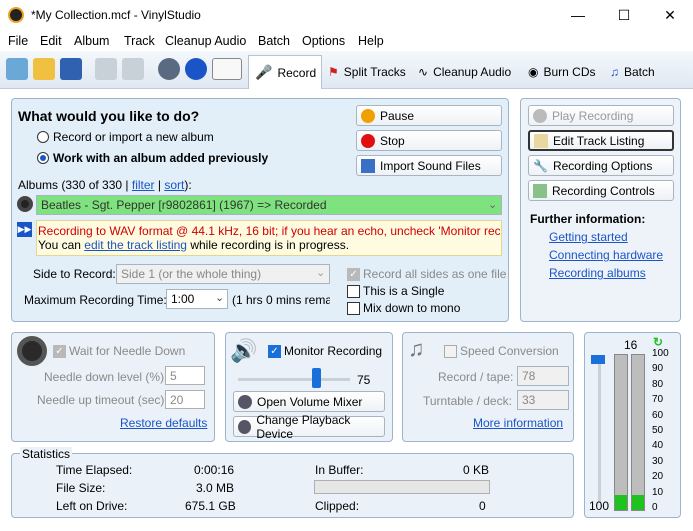 The width and height of the screenshot is (693, 531). I want to click on gain-slider-thumb, so click(598, 359).